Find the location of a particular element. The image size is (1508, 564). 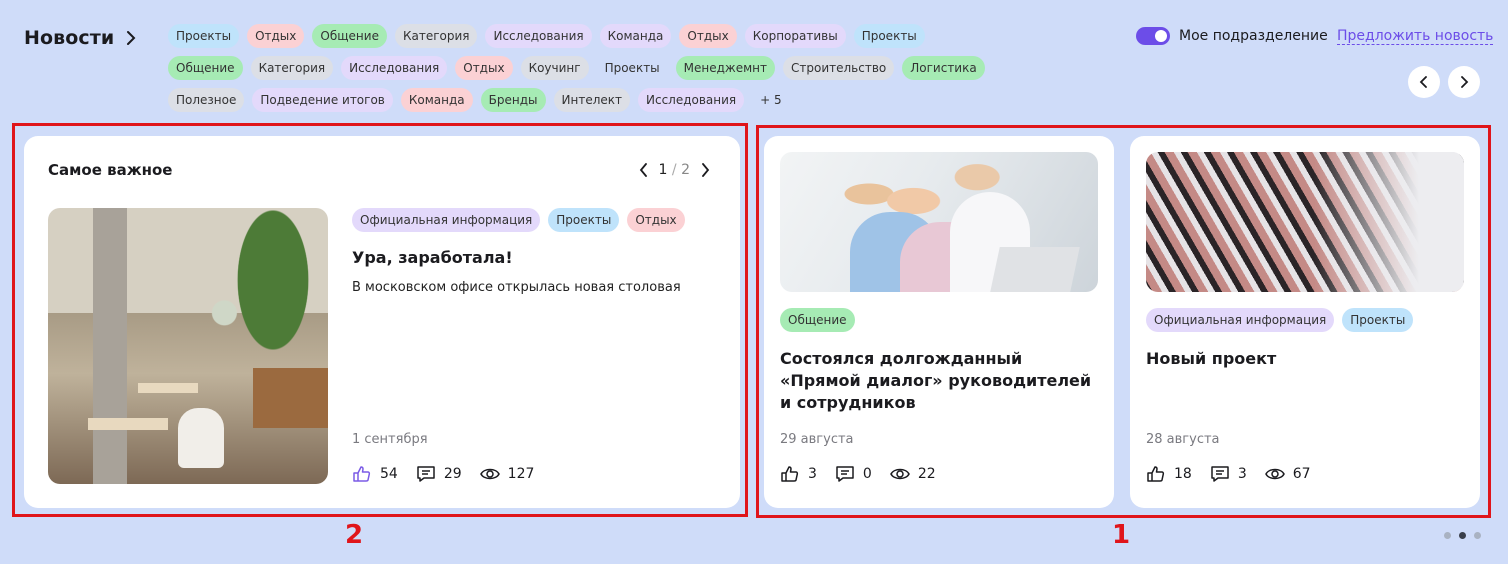

chevron-left-icon is located at coordinates (1423, 82).